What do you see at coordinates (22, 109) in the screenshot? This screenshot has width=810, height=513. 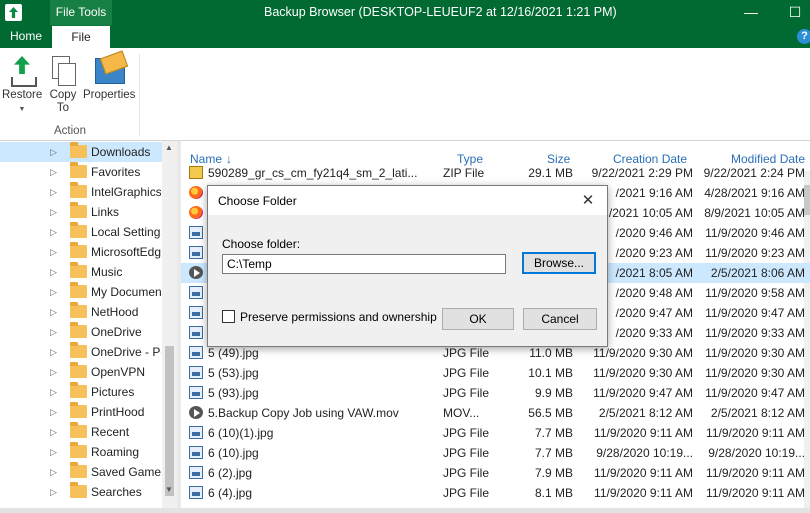 I see `restore-dropdown-icon: ▼` at bounding box center [22, 109].